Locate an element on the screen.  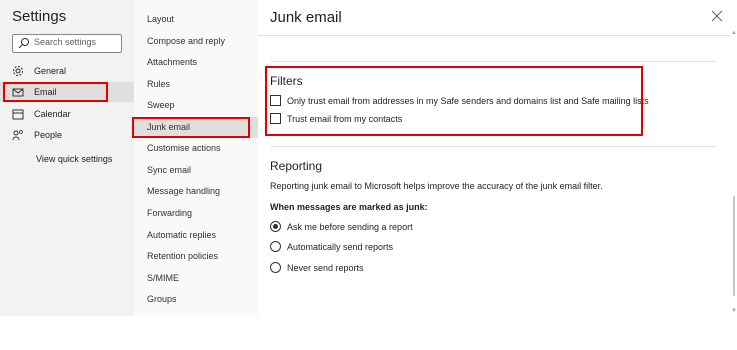
radio-automatically-send is located at coordinates (275, 246).